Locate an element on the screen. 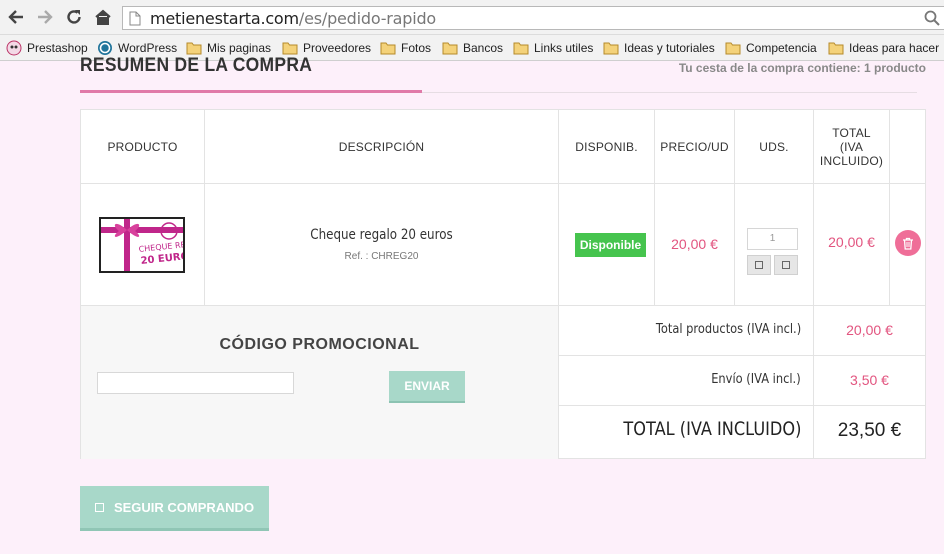 The image size is (944, 554). header-total-line2: (IVA is located at coordinates (851, 146).